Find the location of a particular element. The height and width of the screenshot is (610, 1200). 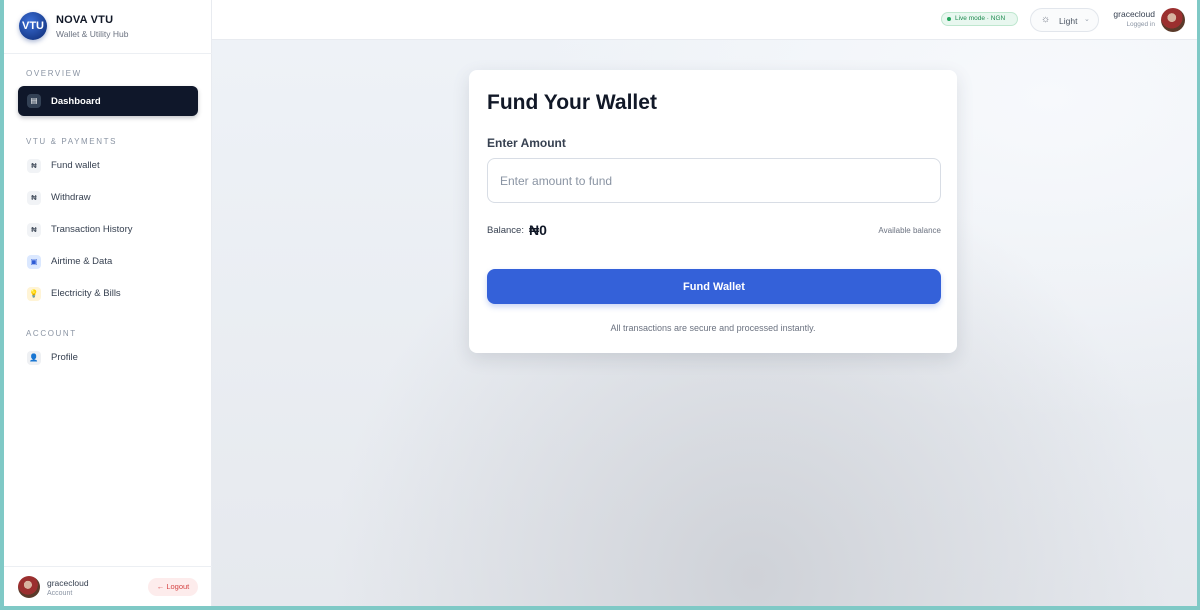

dashboard-icon: ▤ is located at coordinates (34, 101).